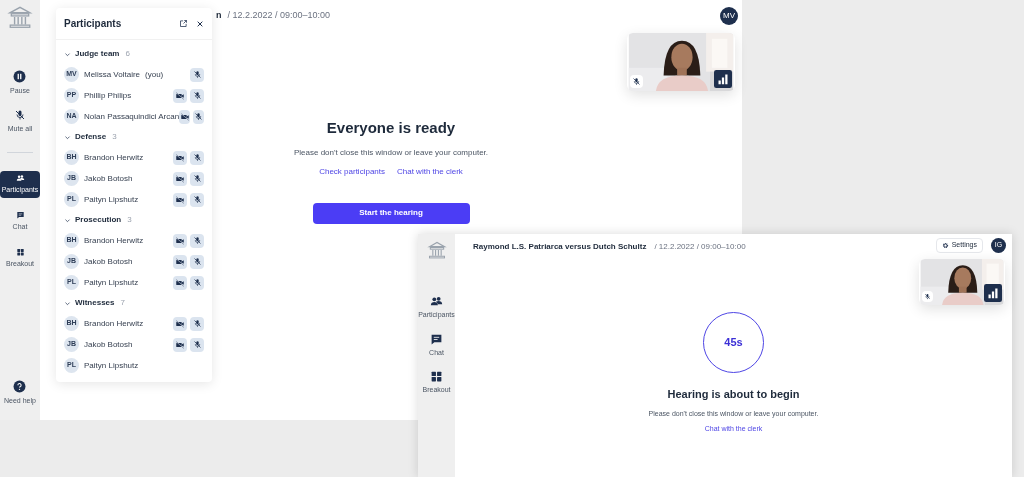  Describe the element at coordinates (20, 76) in the screenshot. I see `pause-icon` at that location.